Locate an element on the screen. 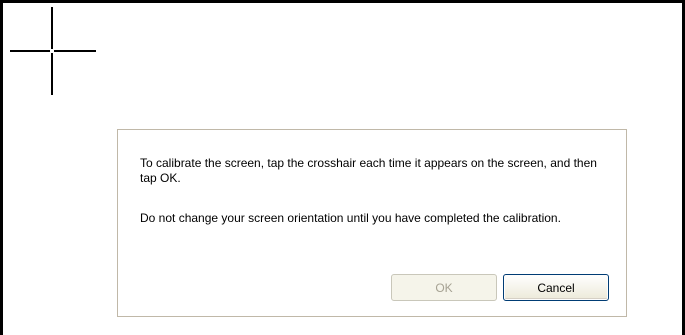 The height and width of the screenshot is (335, 685). ok-button: OK is located at coordinates (444, 287).